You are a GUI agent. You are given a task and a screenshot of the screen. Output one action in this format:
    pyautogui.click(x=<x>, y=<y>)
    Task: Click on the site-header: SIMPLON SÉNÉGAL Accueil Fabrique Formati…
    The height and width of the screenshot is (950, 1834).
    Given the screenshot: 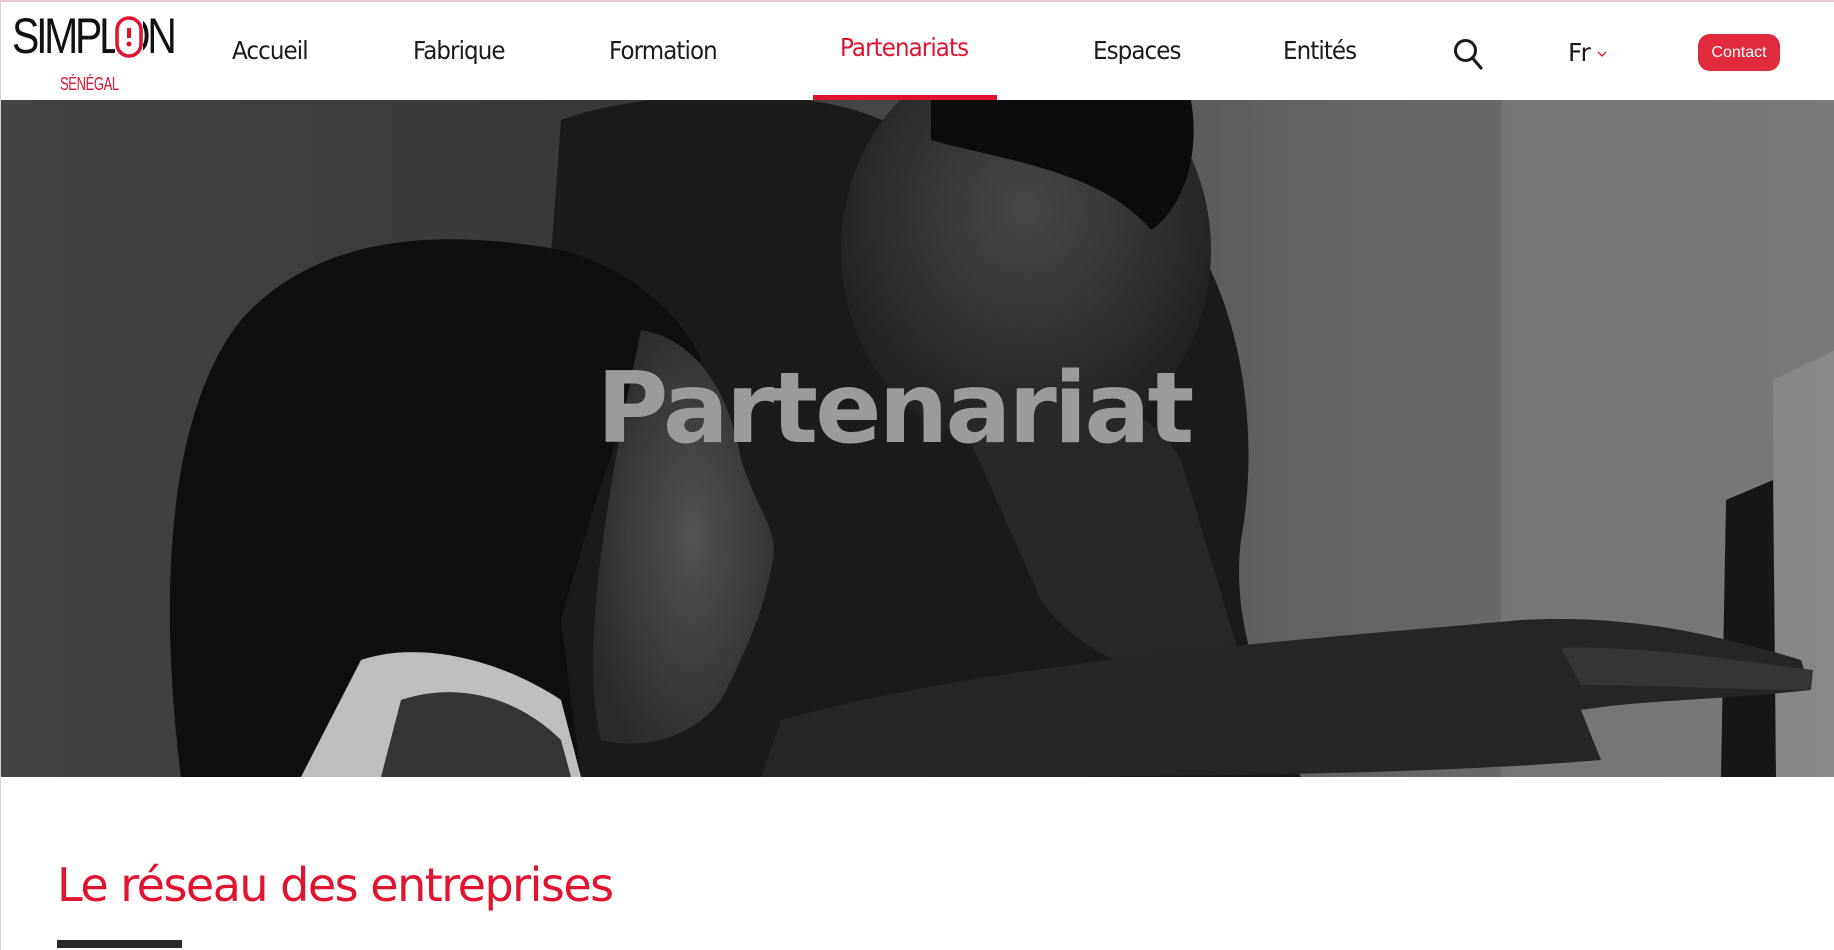 What is the action you would take?
    pyautogui.click(x=917, y=51)
    